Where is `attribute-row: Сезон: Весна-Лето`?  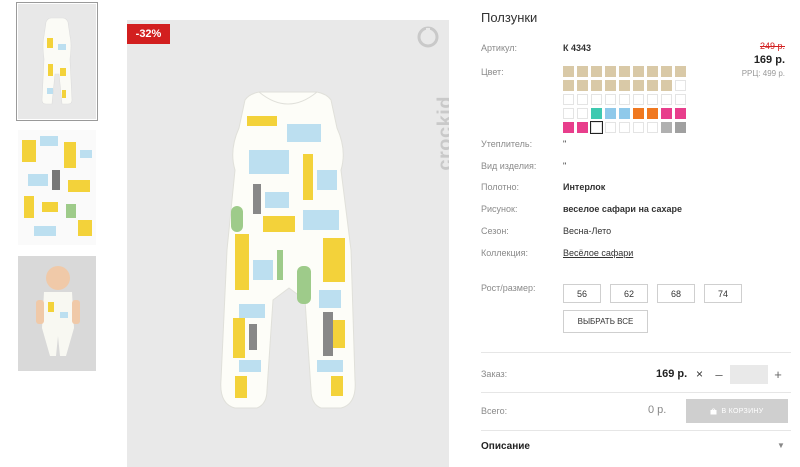 attribute-row: Сезон: Весна-Лето is located at coordinates (636, 231).